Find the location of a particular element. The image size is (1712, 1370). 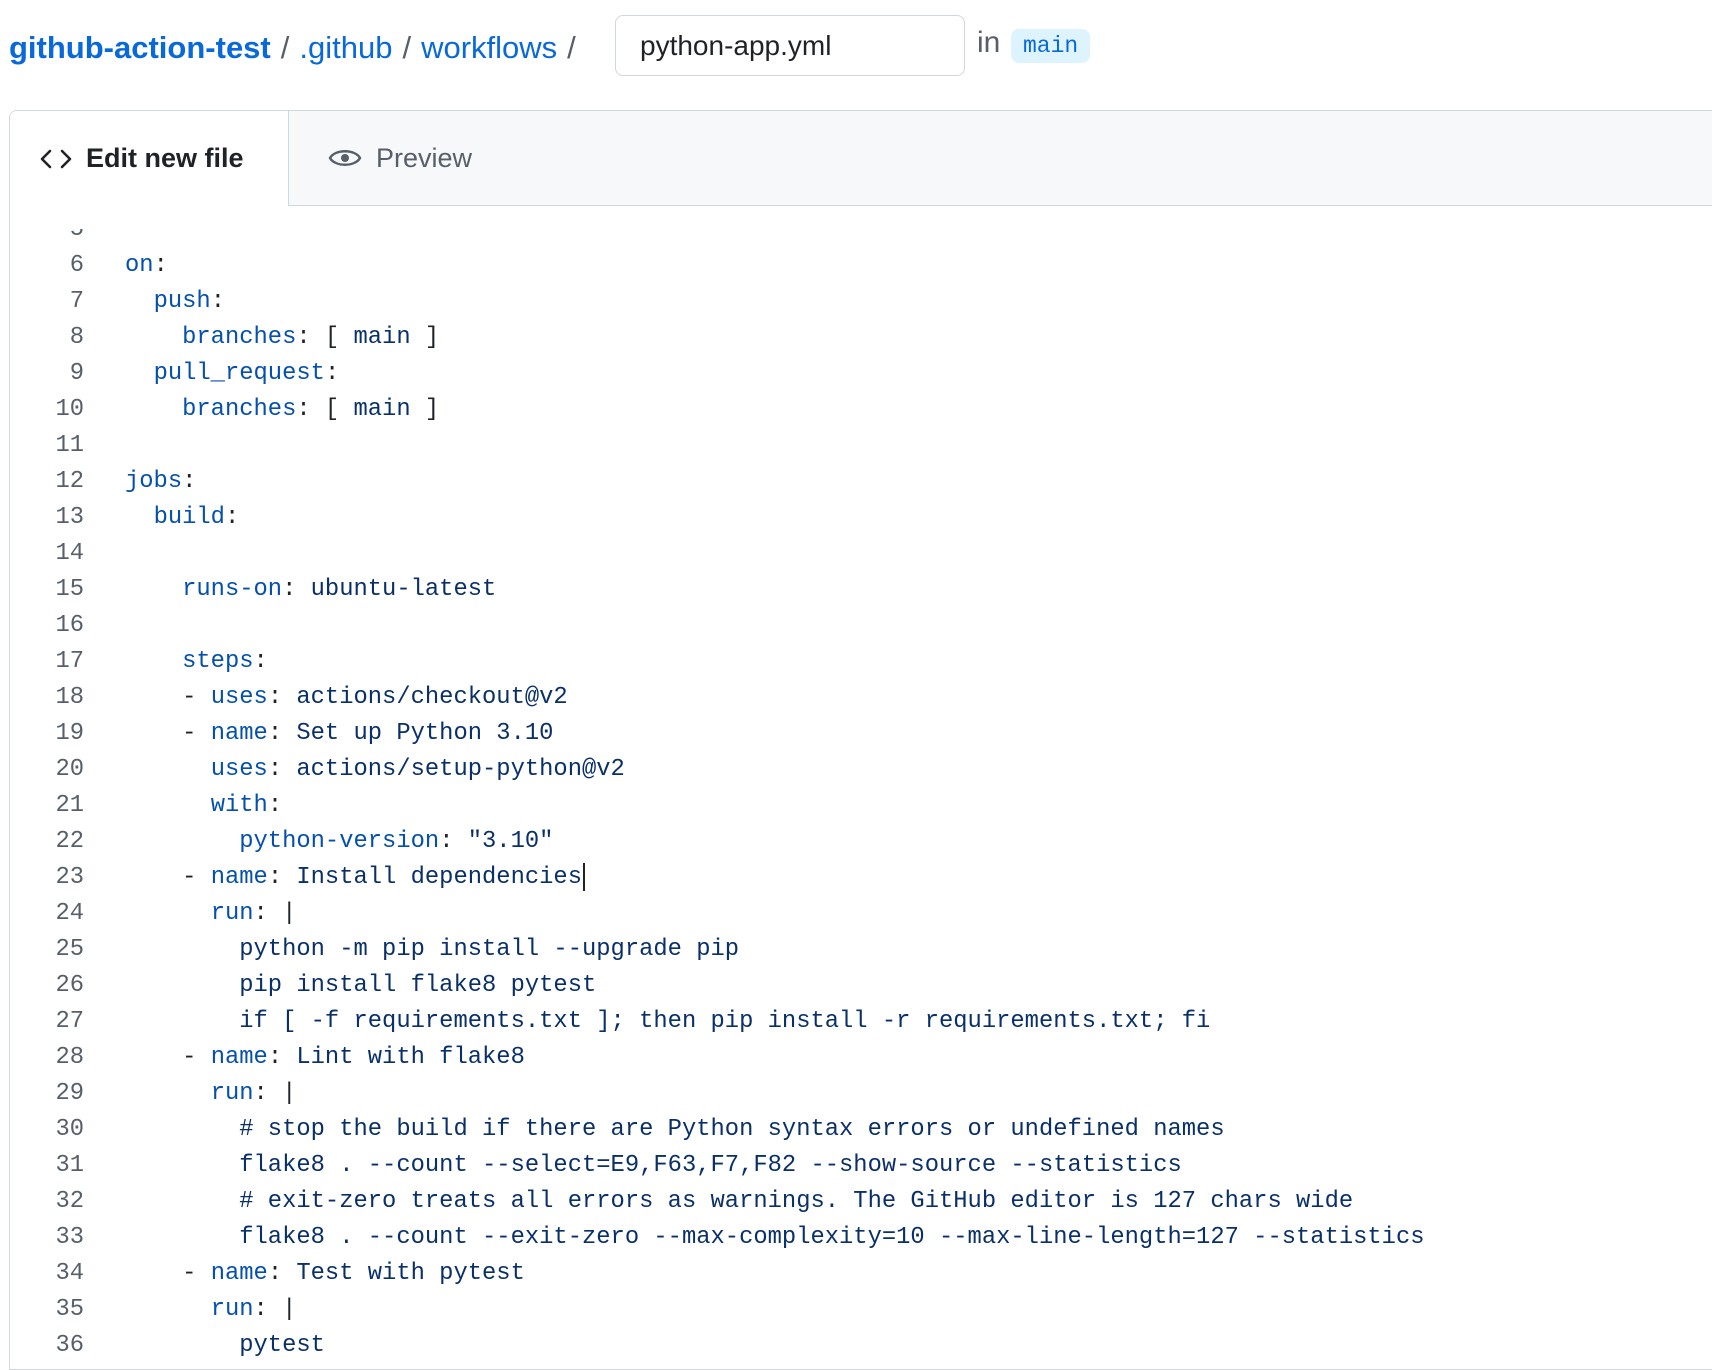

yaml-value: "3.10" is located at coordinates (510, 841).